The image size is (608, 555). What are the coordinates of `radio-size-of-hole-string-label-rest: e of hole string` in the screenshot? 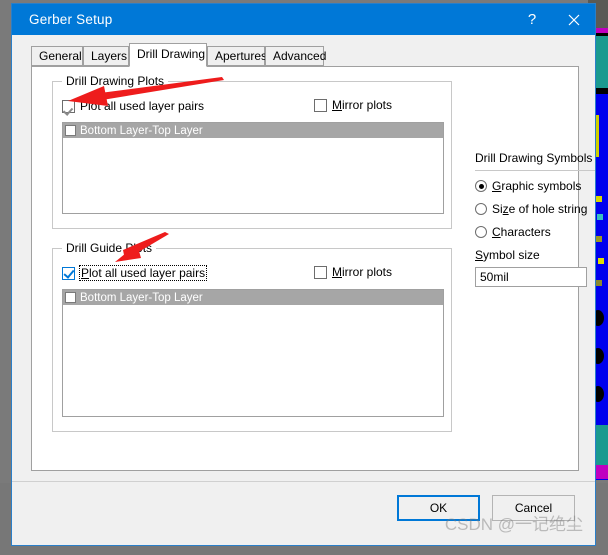 It's located at (548, 209).